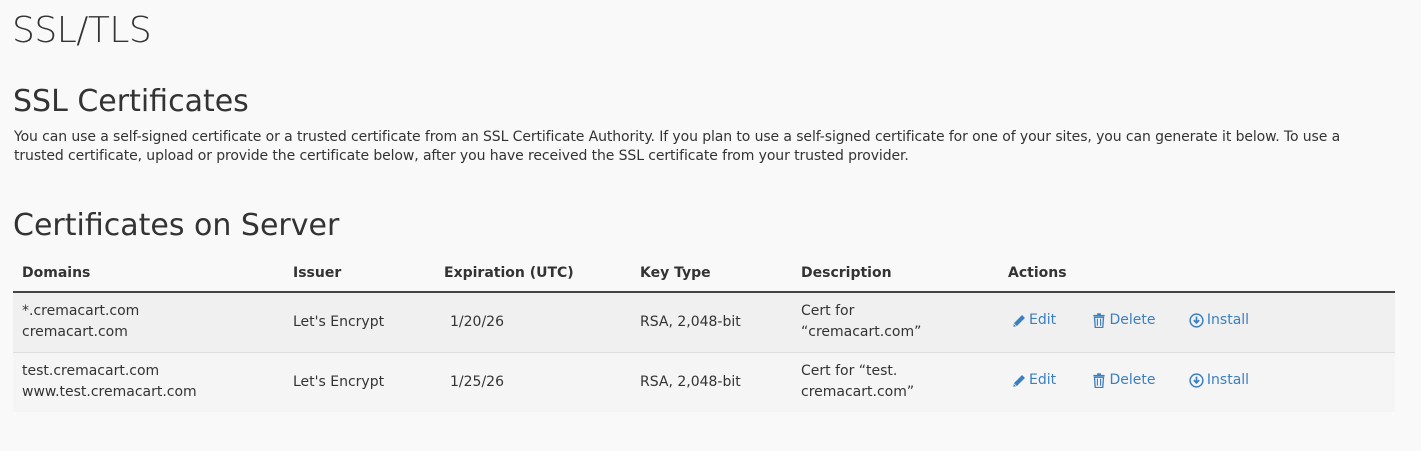  Describe the element at coordinates (81, 311) in the screenshot. I see `domain-name: *.cremacart.com` at that location.